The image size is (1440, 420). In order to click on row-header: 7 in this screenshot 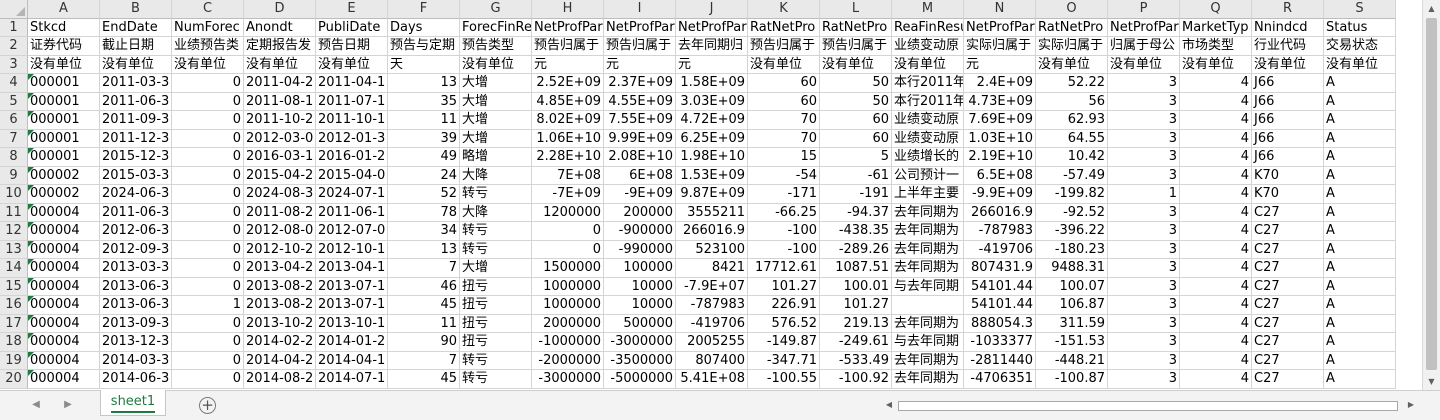, I will do `click(14, 138)`.